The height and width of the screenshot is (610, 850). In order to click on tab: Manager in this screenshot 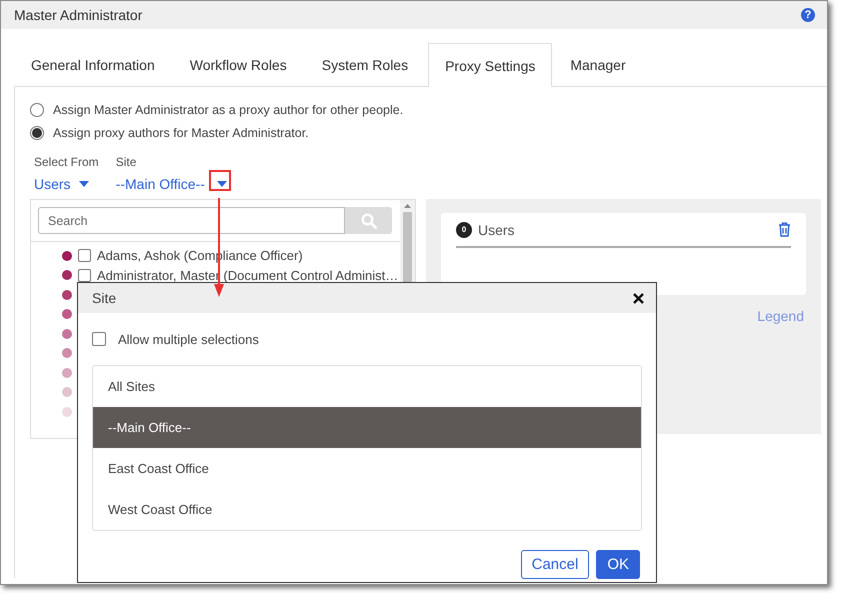, I will do `click(598, 64)`.